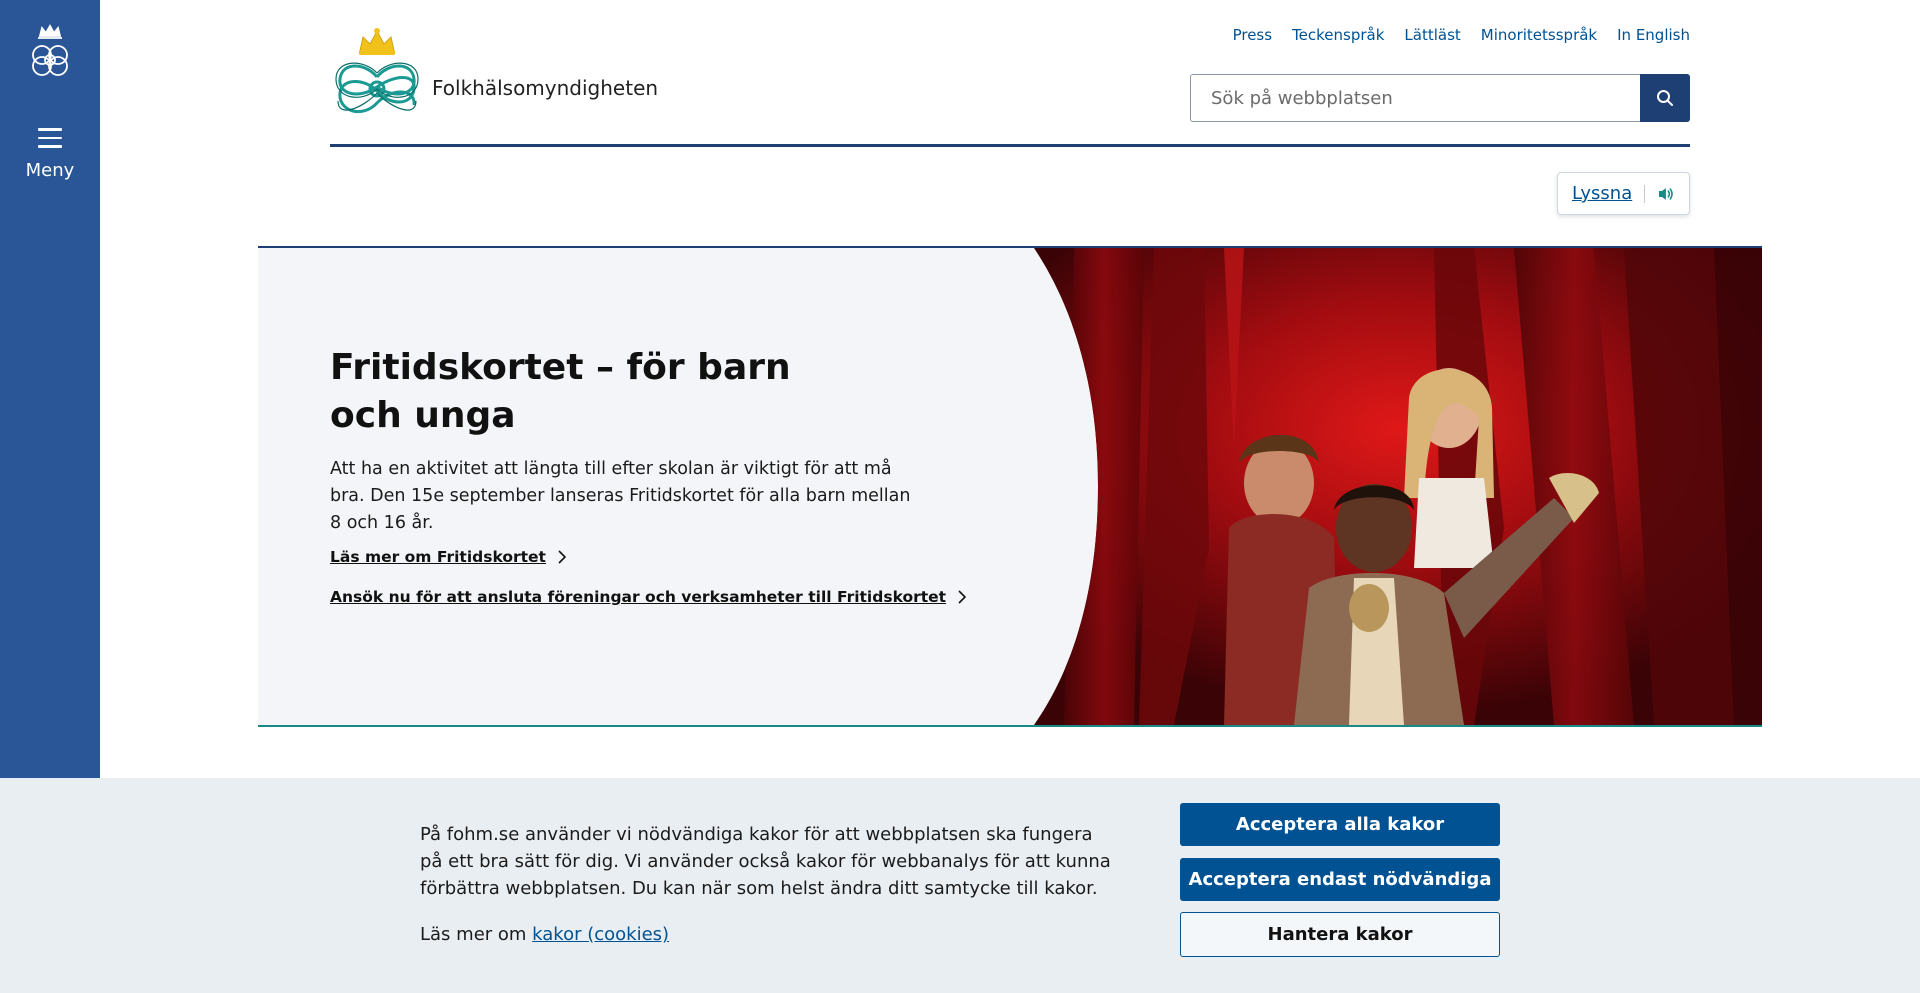 The width and height of the screenshot is (1920, 993). I want to click on search-icon, so click(1665, 98).